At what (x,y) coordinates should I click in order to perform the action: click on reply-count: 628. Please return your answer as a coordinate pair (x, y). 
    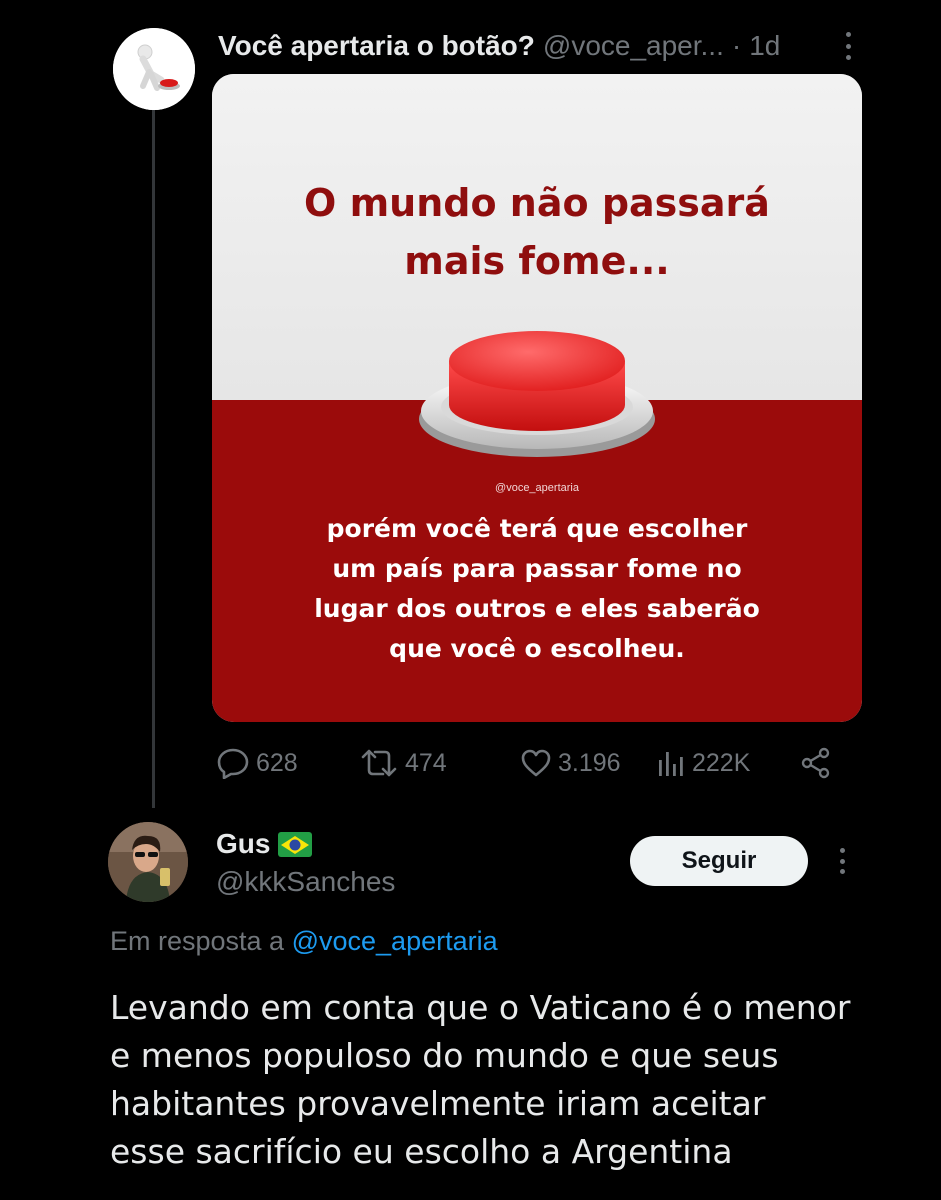
    Looking at the image, I should click on (277, 762).